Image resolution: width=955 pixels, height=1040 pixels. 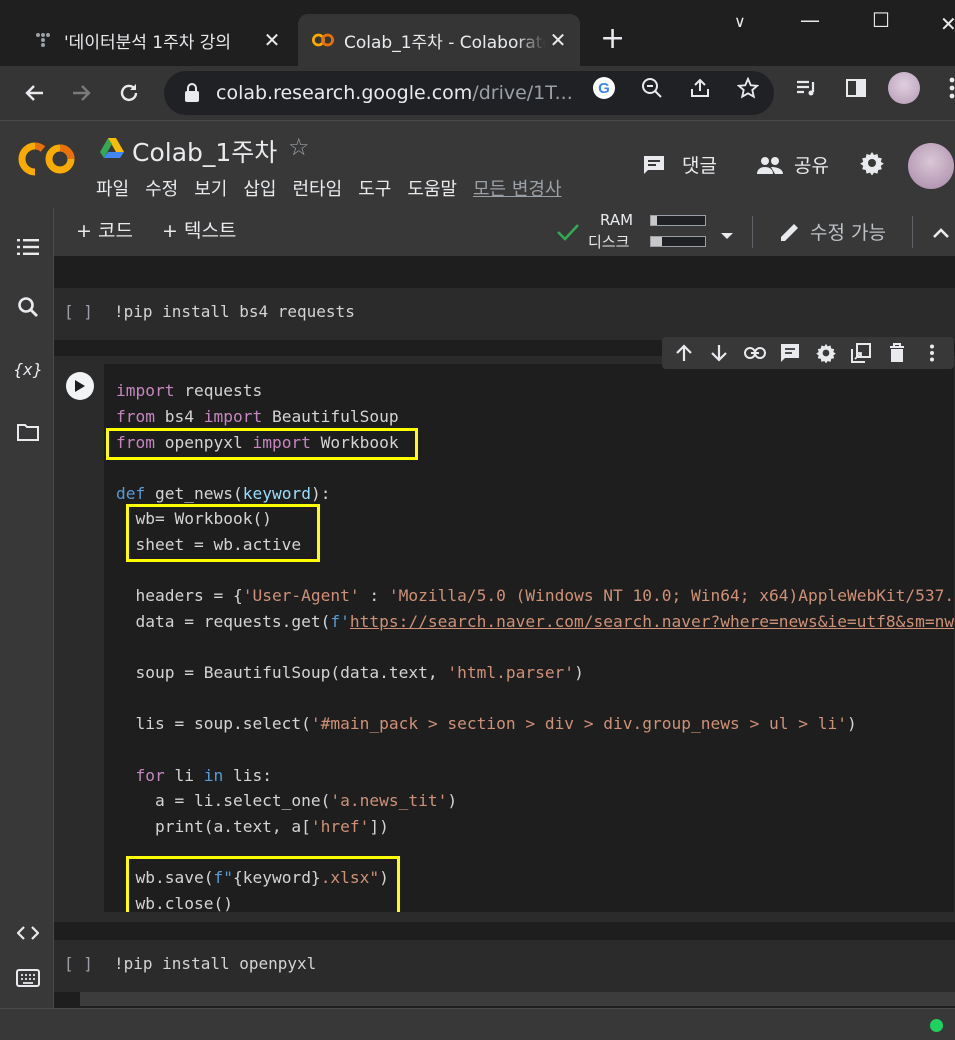 I want to click on close-window-icon: ✕, so click(x=947, y=24).